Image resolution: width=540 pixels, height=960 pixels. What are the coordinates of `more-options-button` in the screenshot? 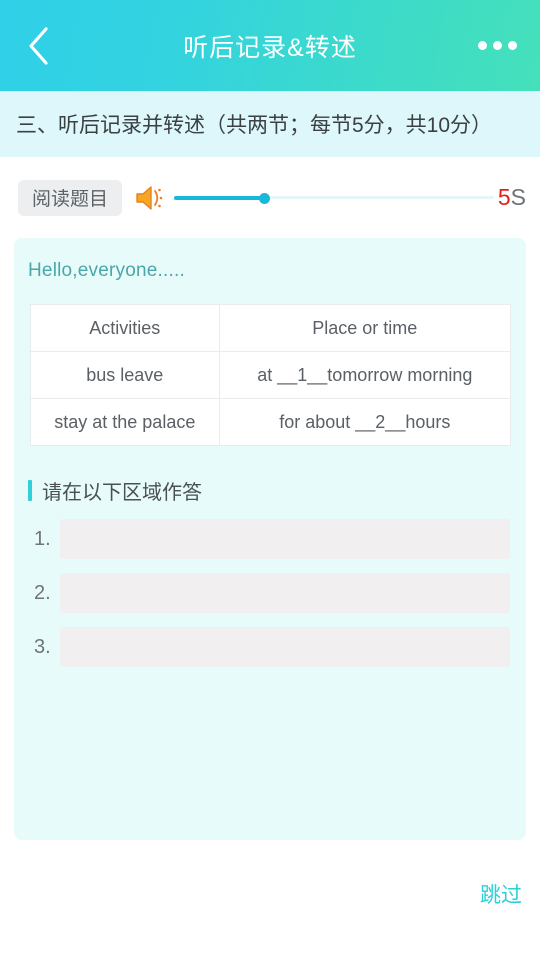 It's located at (497, 45).